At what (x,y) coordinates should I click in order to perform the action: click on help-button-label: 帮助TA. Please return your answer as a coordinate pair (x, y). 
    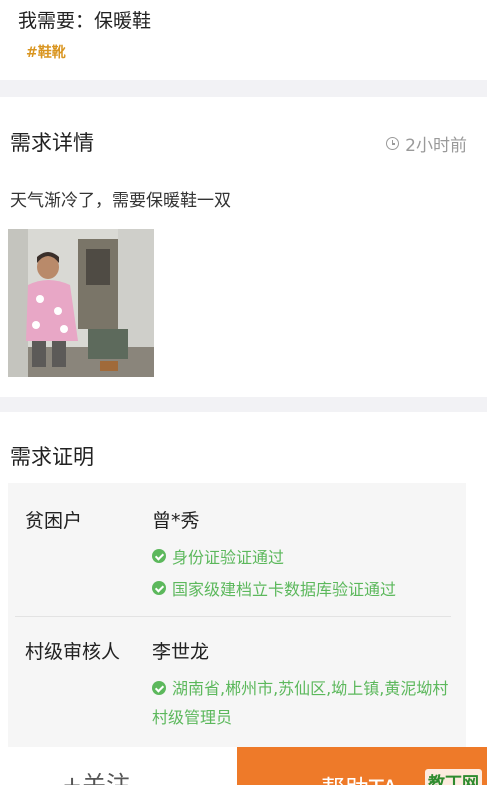
    Looking at the image, I should click on (359, 777).